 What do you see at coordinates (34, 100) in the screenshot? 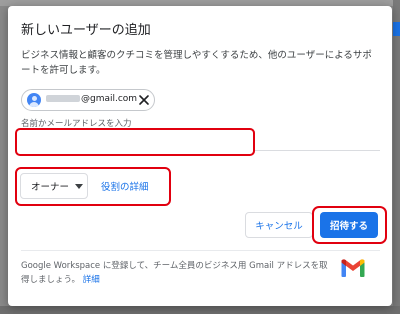
I see `person-avatar-icon` at bounding box center [34, 100].